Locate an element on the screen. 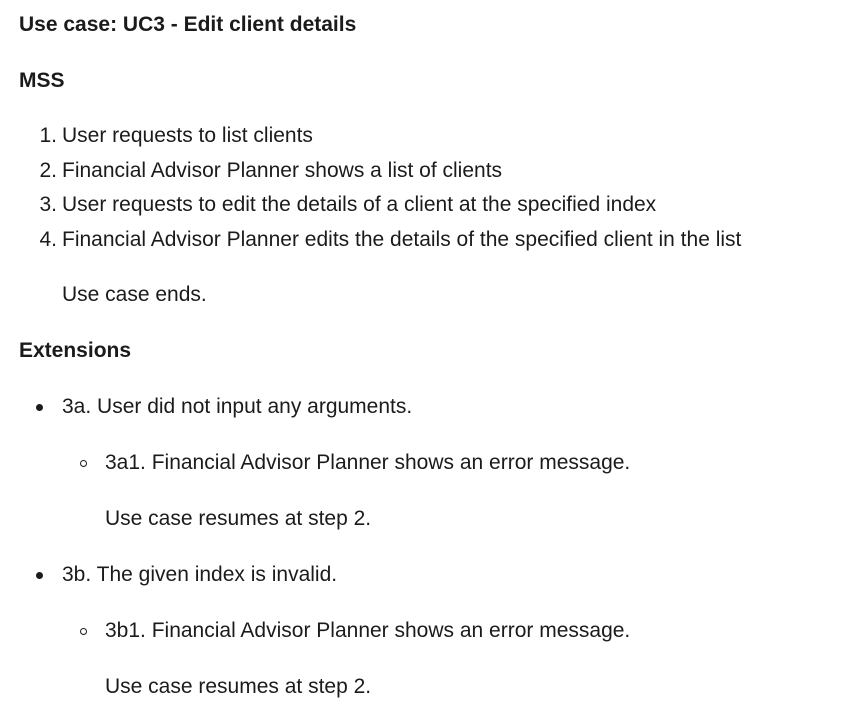 Image resolution: width=852 pixels, height=703 pixels. extension-text: 3a. User did not input any arguments. is located at coordinates (237, 406).